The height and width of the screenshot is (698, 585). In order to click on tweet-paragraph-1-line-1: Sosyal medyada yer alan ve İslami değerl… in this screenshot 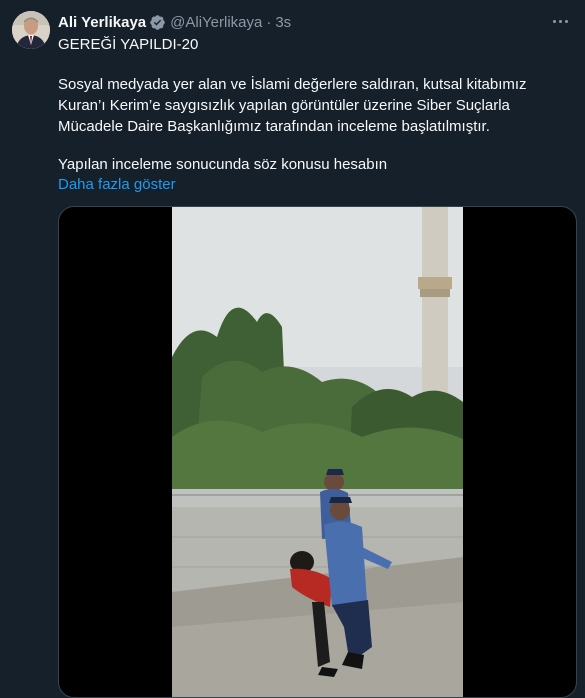, I will do `click(292, 84)`.